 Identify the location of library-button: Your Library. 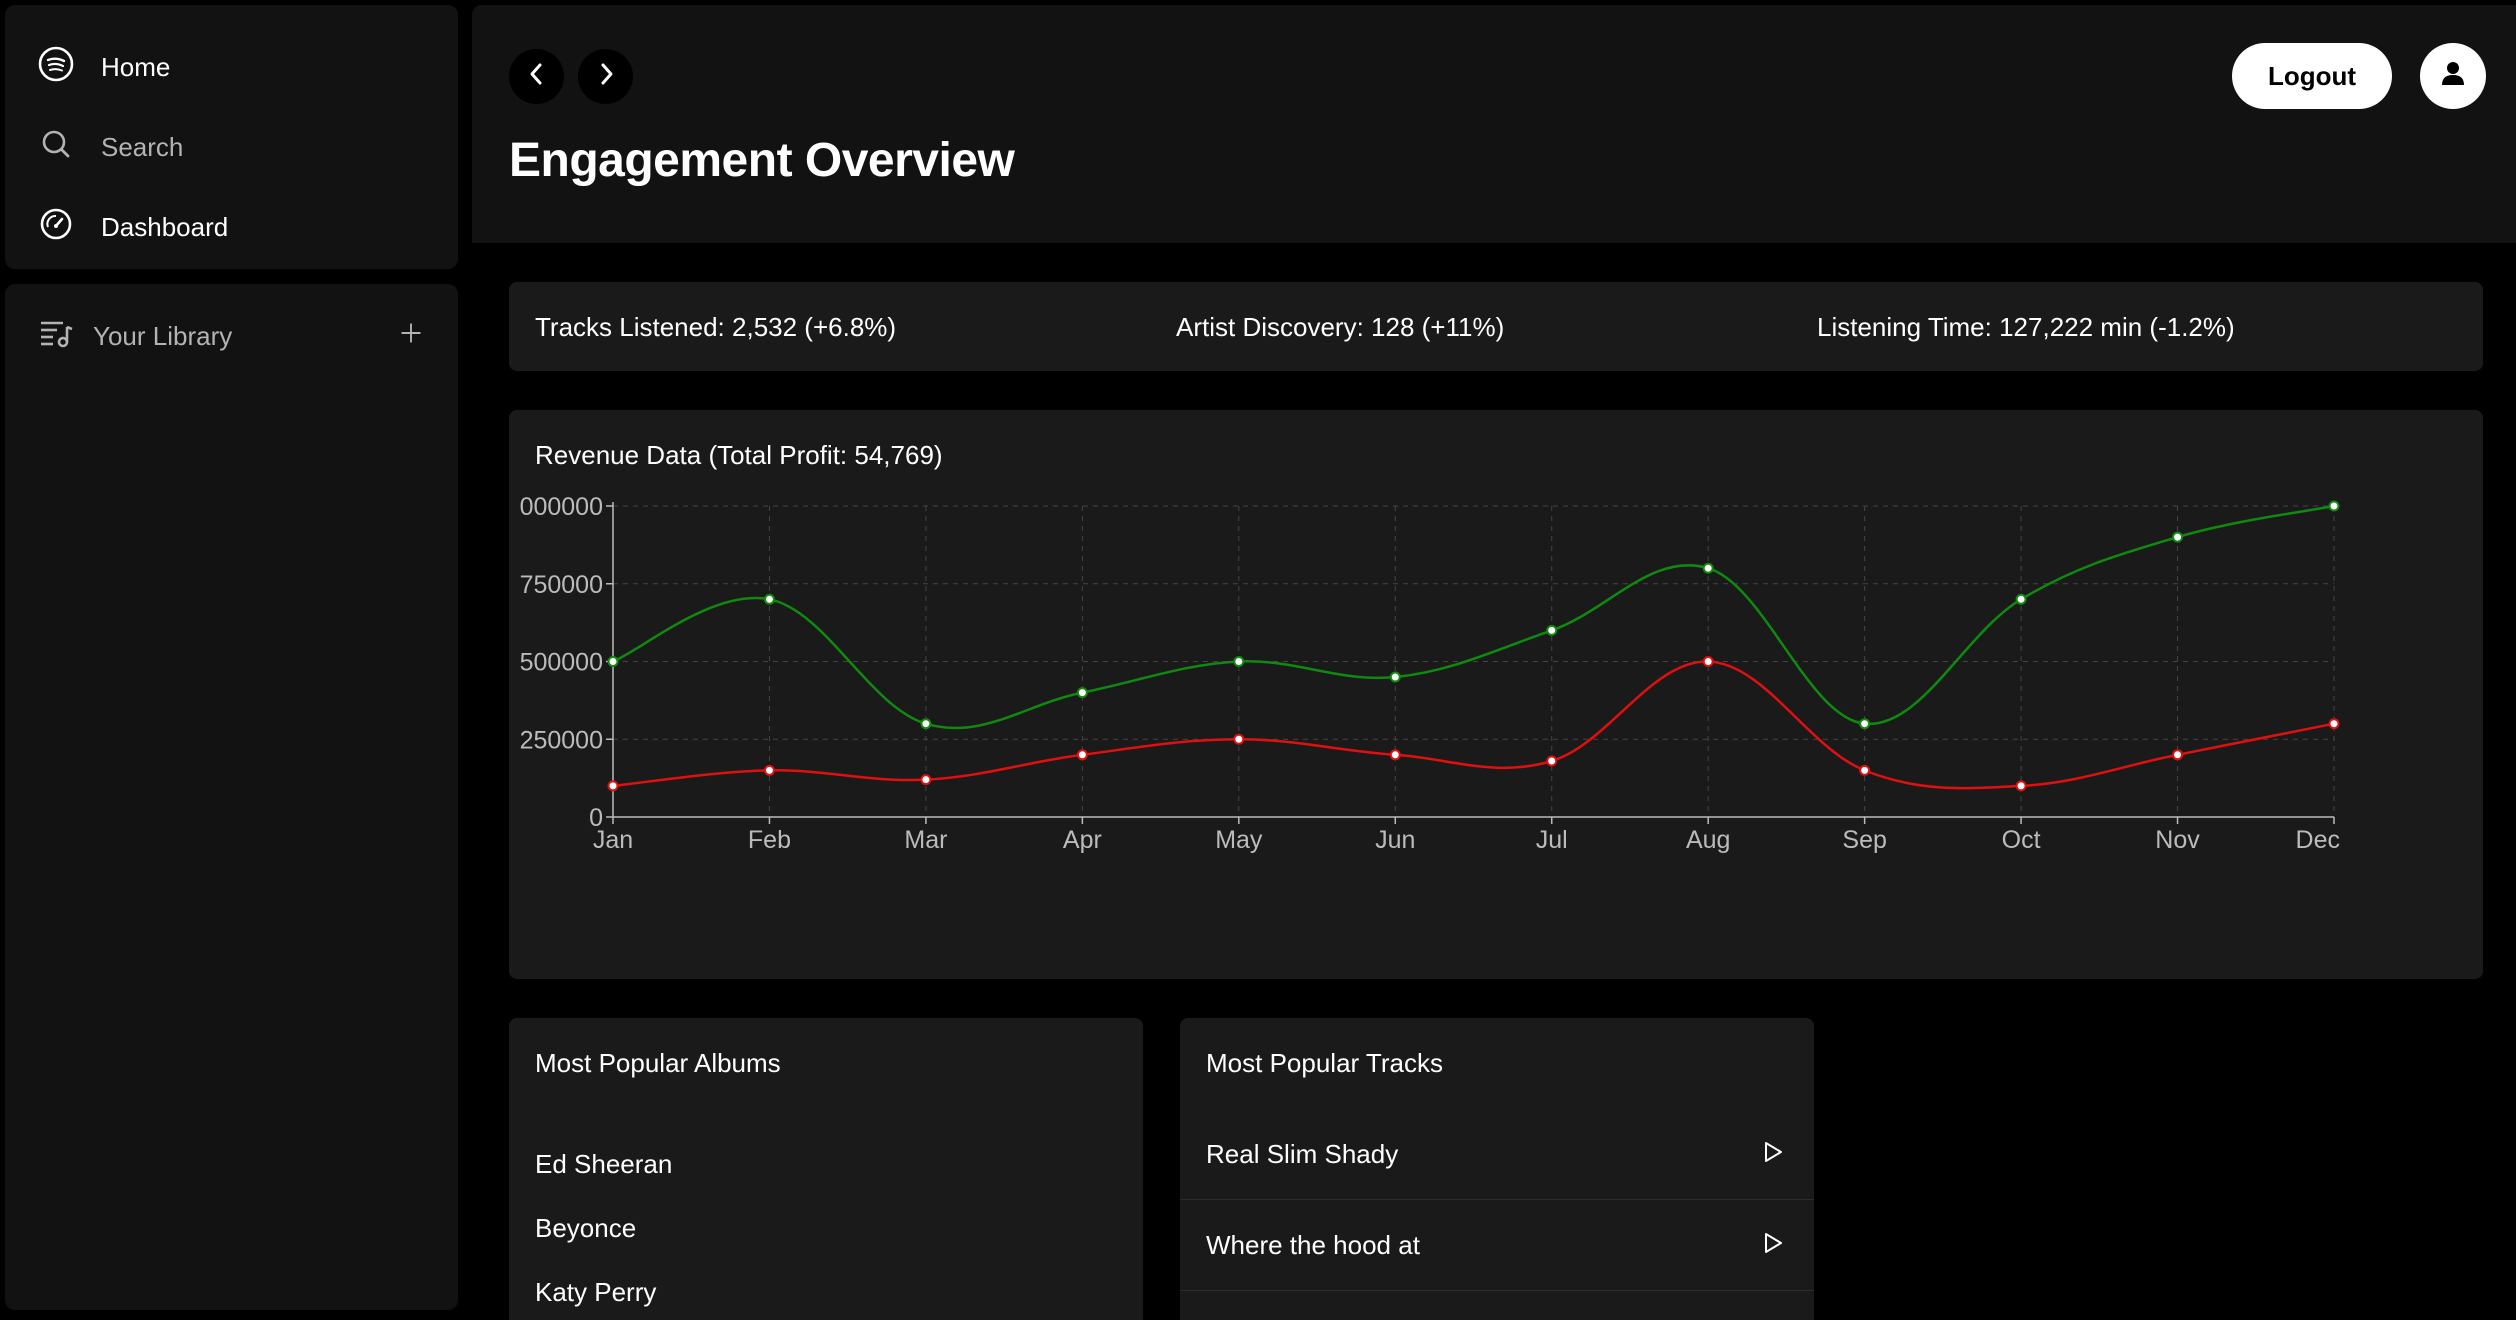
(134, 336).